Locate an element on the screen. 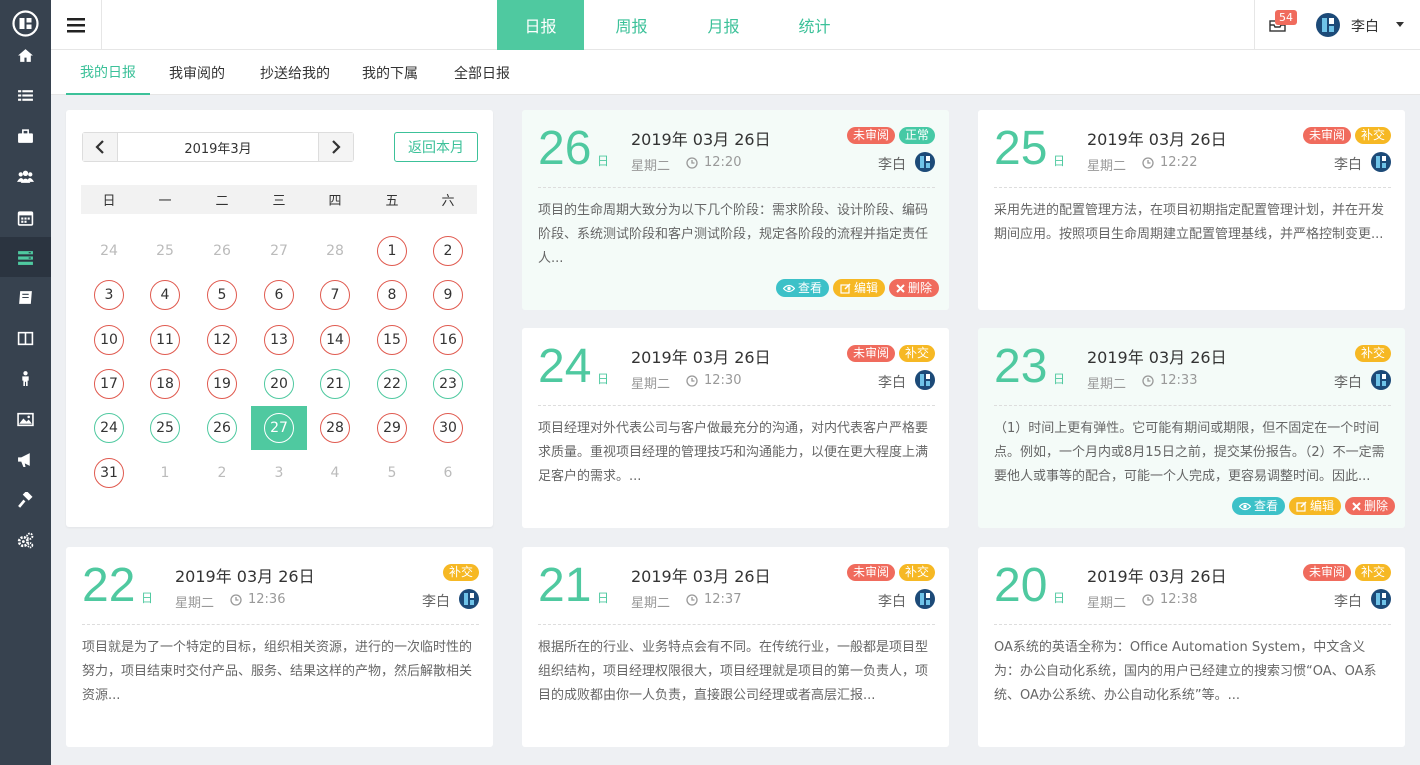  calendar-day: 21 is located at coordinates (335, 384).